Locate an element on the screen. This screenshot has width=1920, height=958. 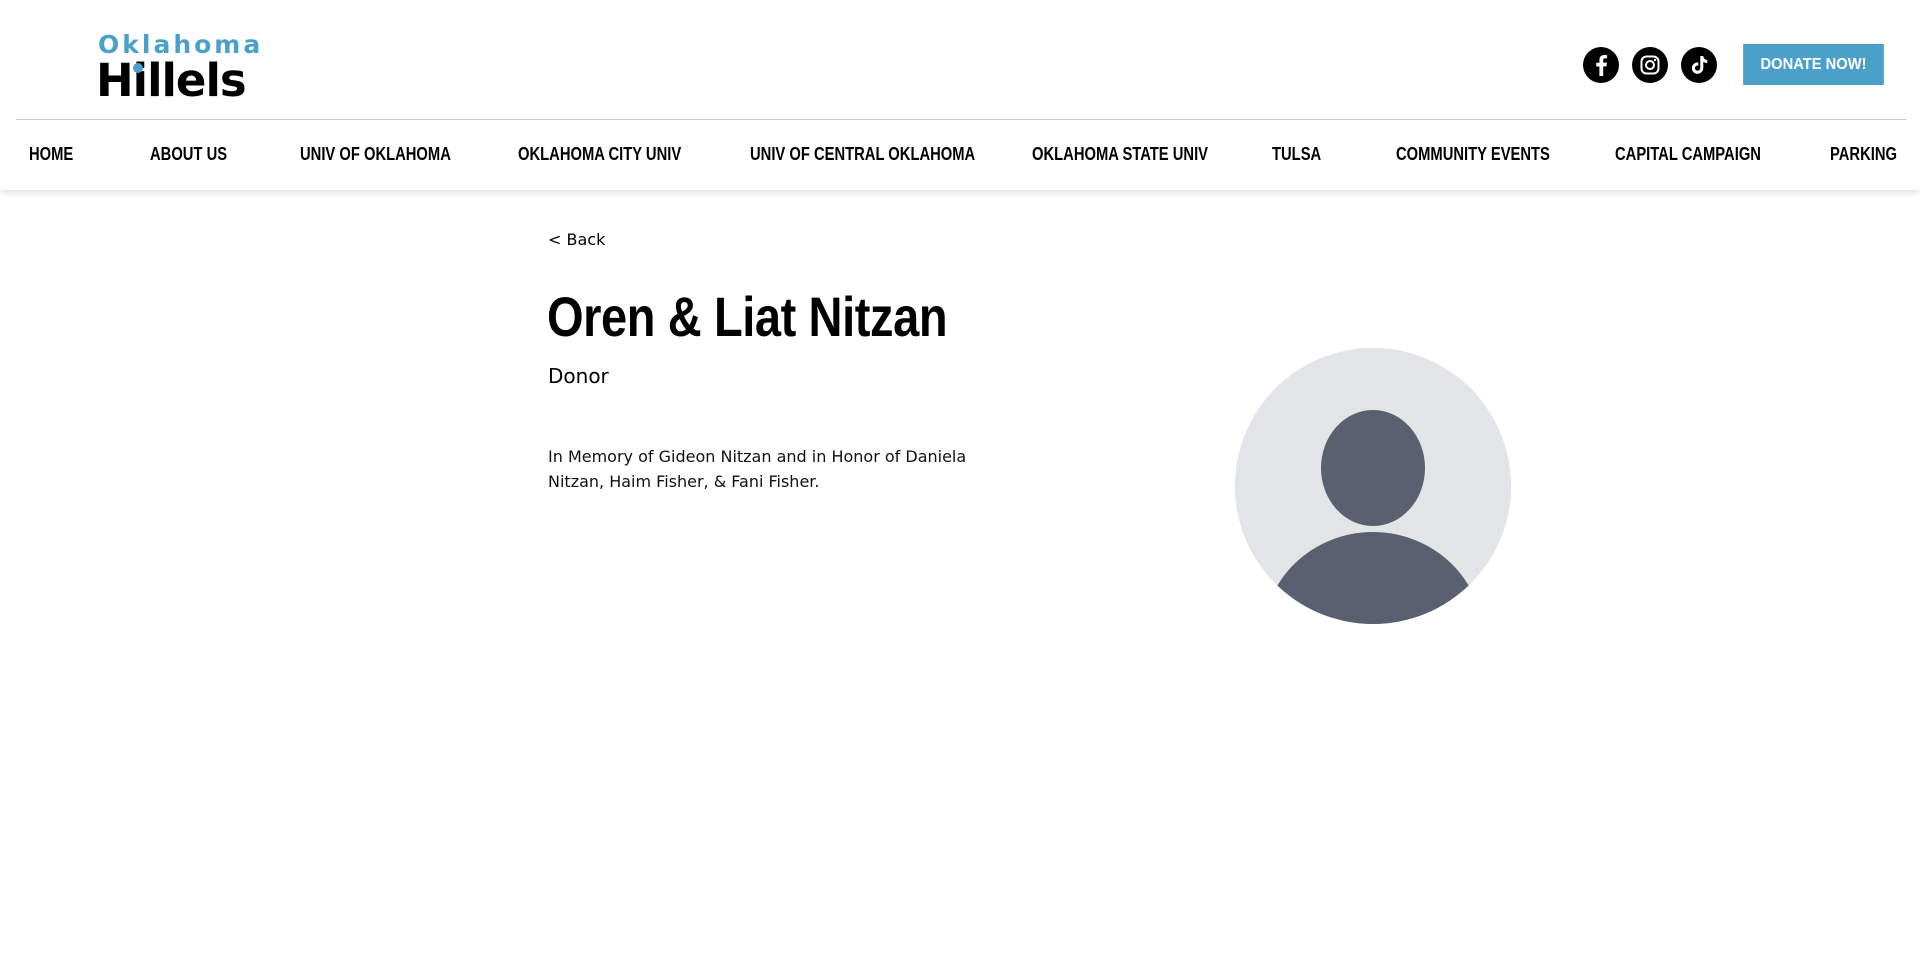
instagram-icon is located at coordinates (1650, 65).